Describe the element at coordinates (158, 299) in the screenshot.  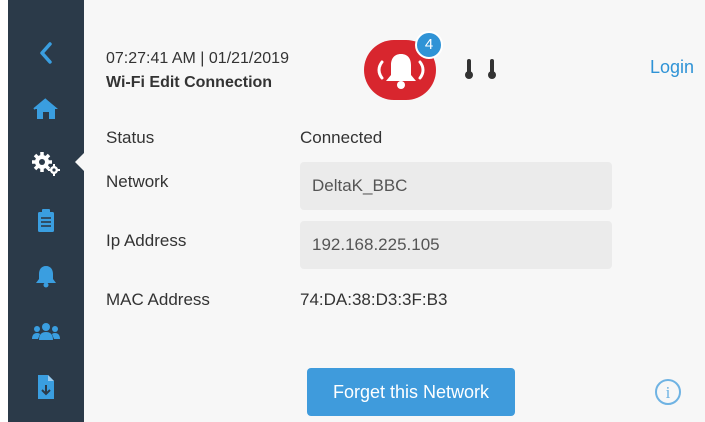
I see `mac-address-label: MAC Address` at that location.